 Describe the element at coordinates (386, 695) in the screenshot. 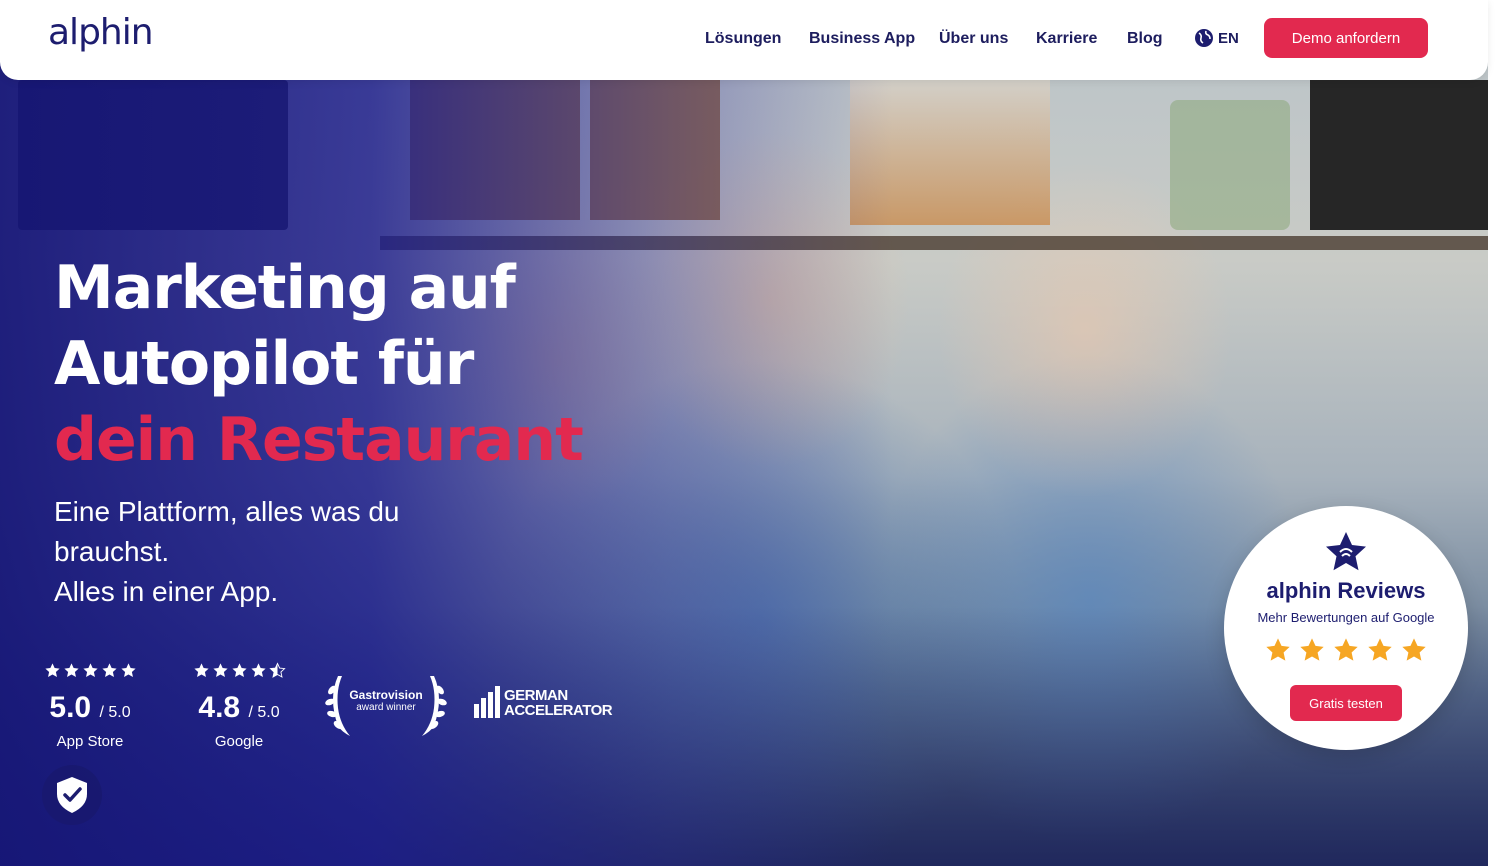

I see `award-title: Gastrovision` at that location.